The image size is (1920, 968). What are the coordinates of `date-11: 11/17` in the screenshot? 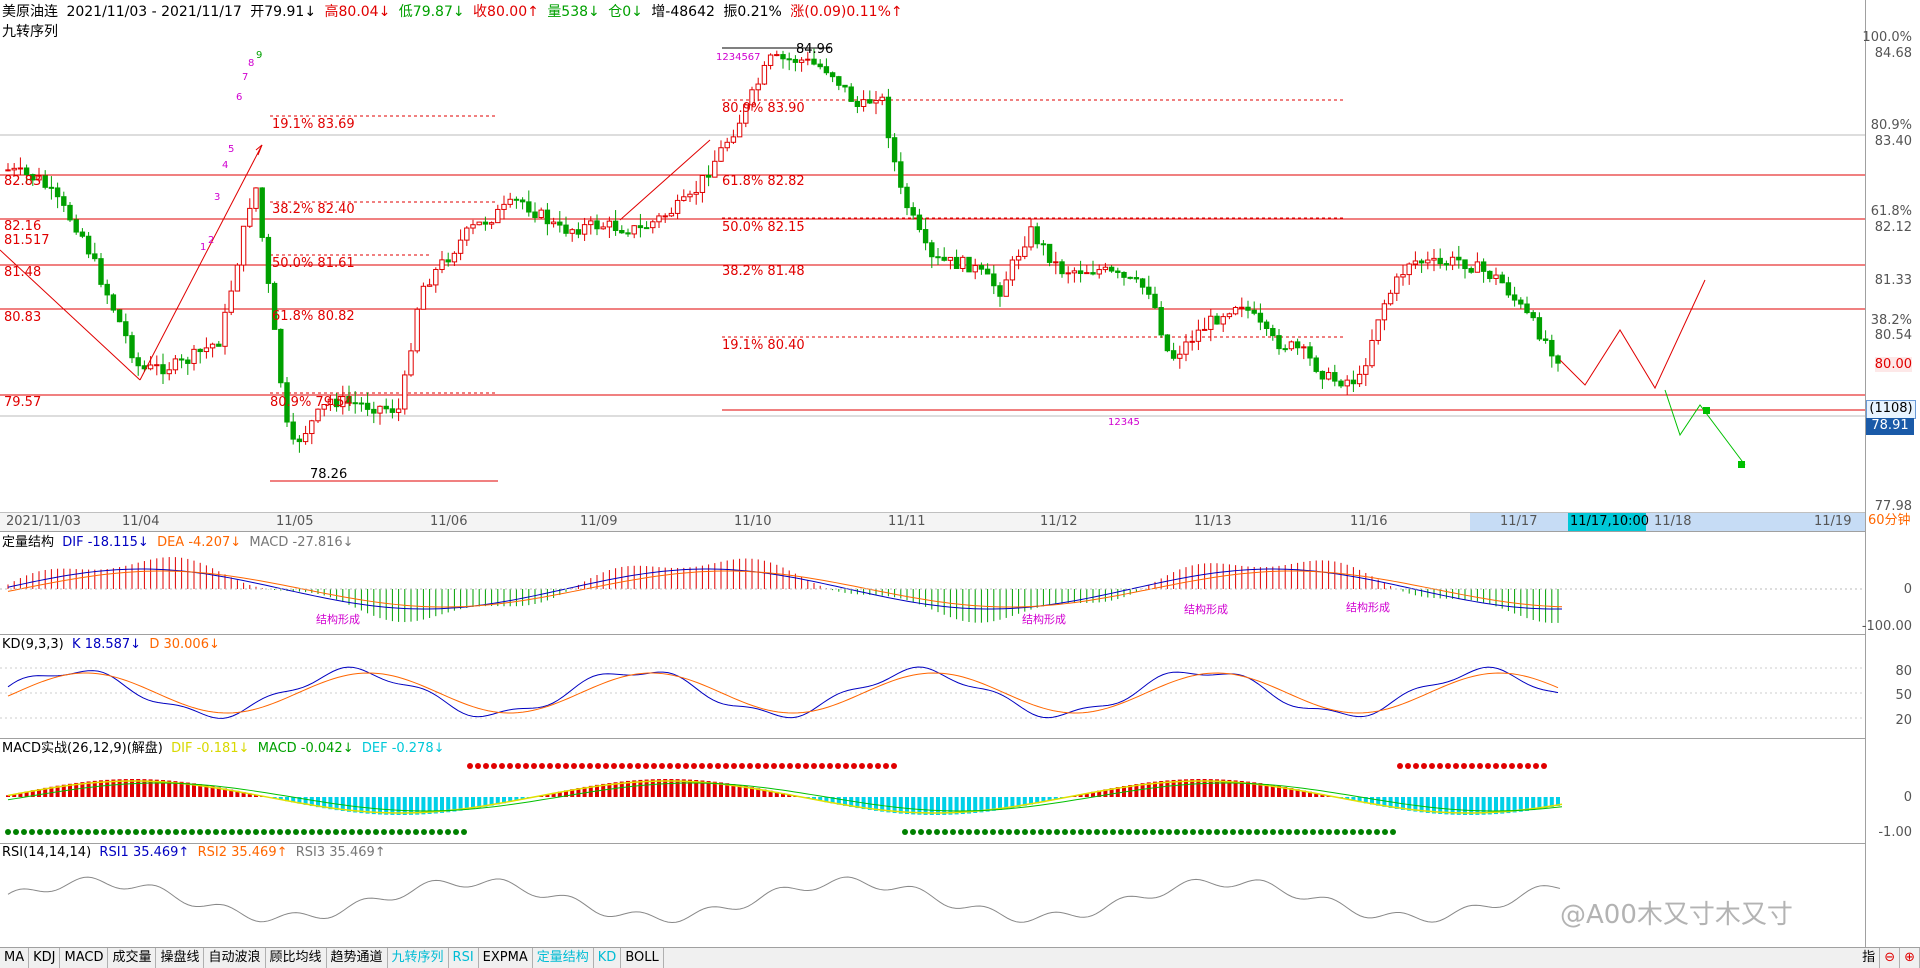 It's located at (1518, 522).